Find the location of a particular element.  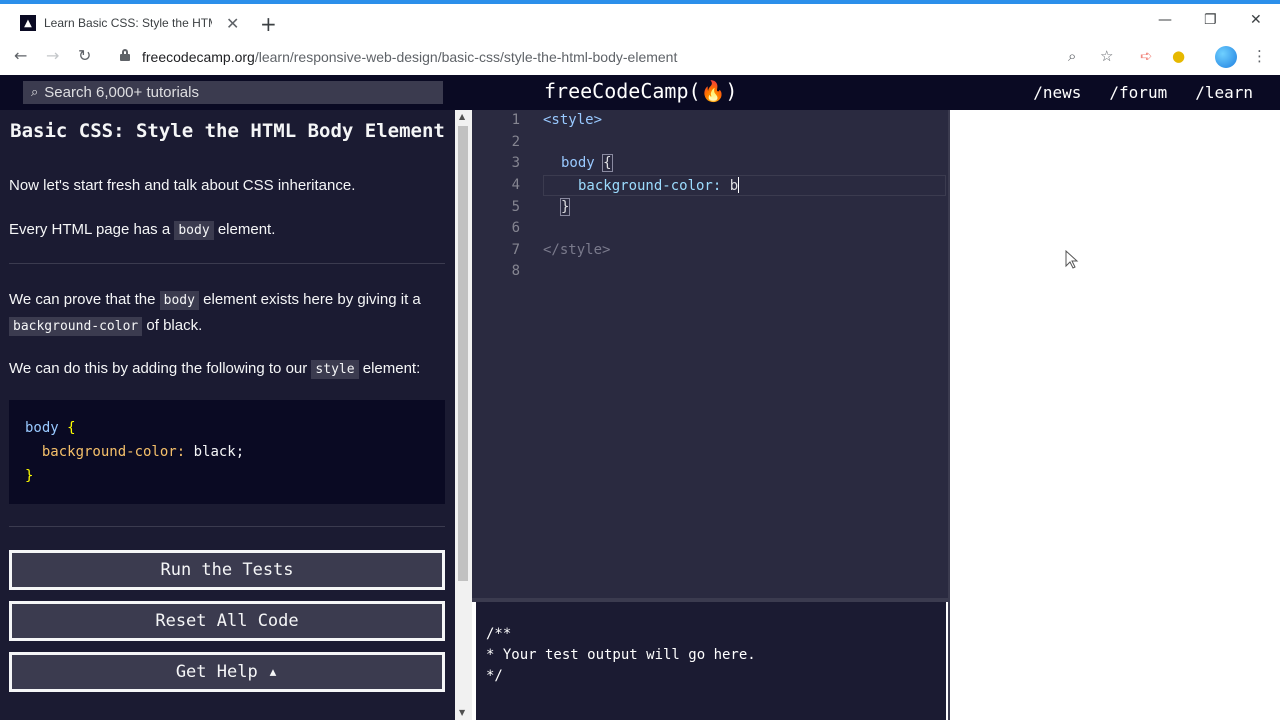

reset-code-button: Reset All Code is located at coordinates (227, 621).